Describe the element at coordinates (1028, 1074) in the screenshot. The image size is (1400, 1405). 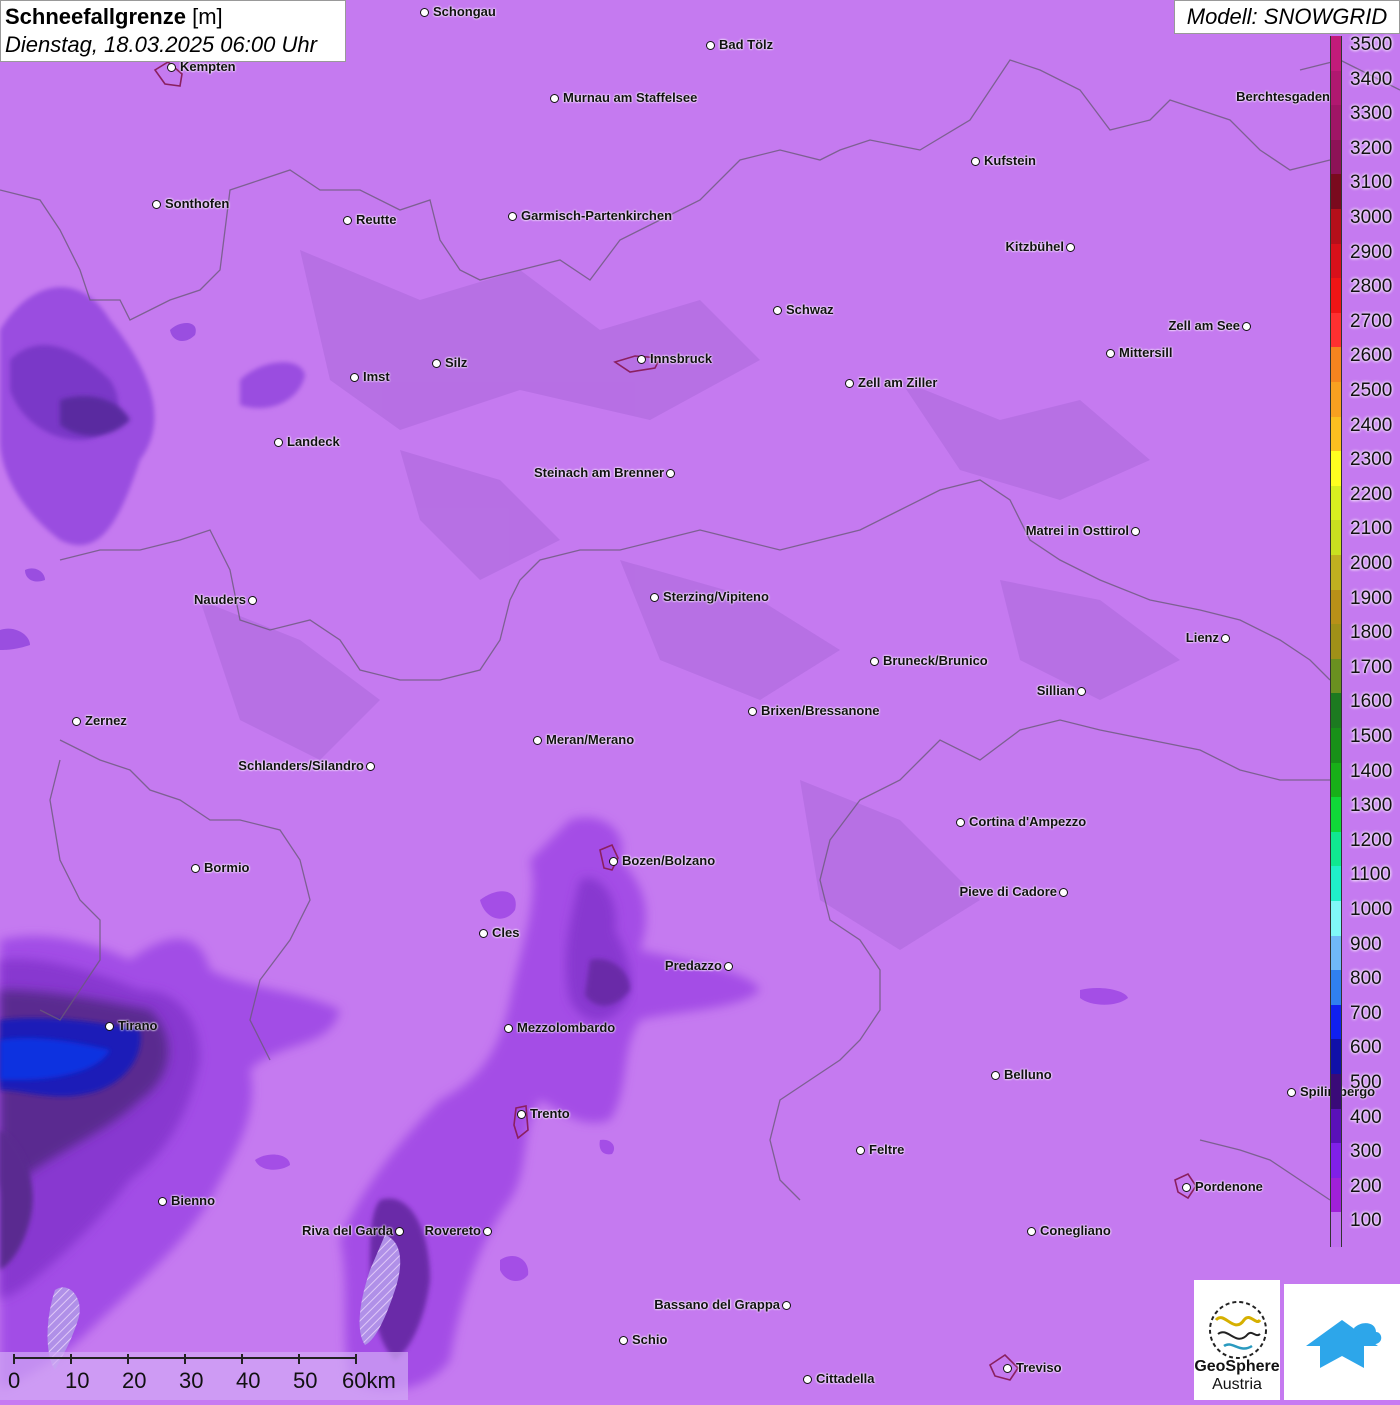
I see `city-label: Belluno` at that location.